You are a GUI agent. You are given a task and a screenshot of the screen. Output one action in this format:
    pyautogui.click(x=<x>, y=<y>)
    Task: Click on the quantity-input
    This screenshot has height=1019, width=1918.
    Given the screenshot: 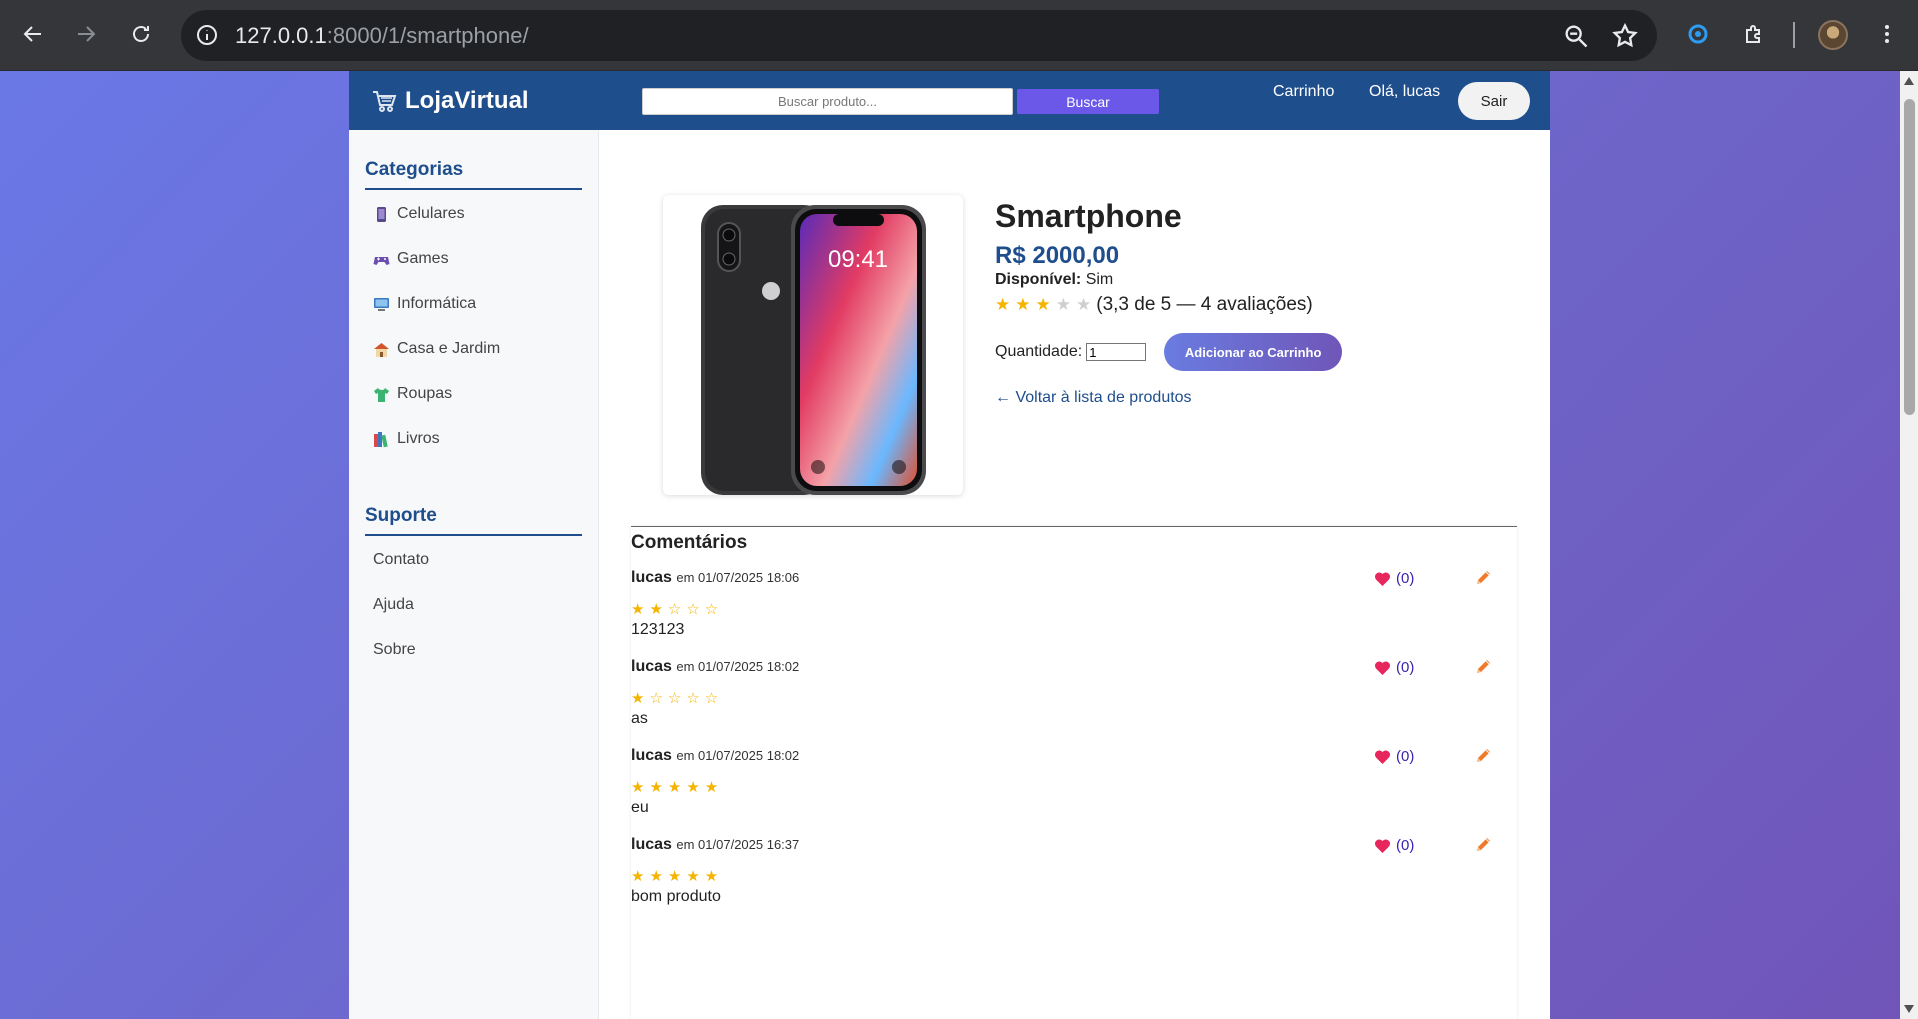 What is the action you would take?
    pyautogui.click(x=1116, y=352)
    